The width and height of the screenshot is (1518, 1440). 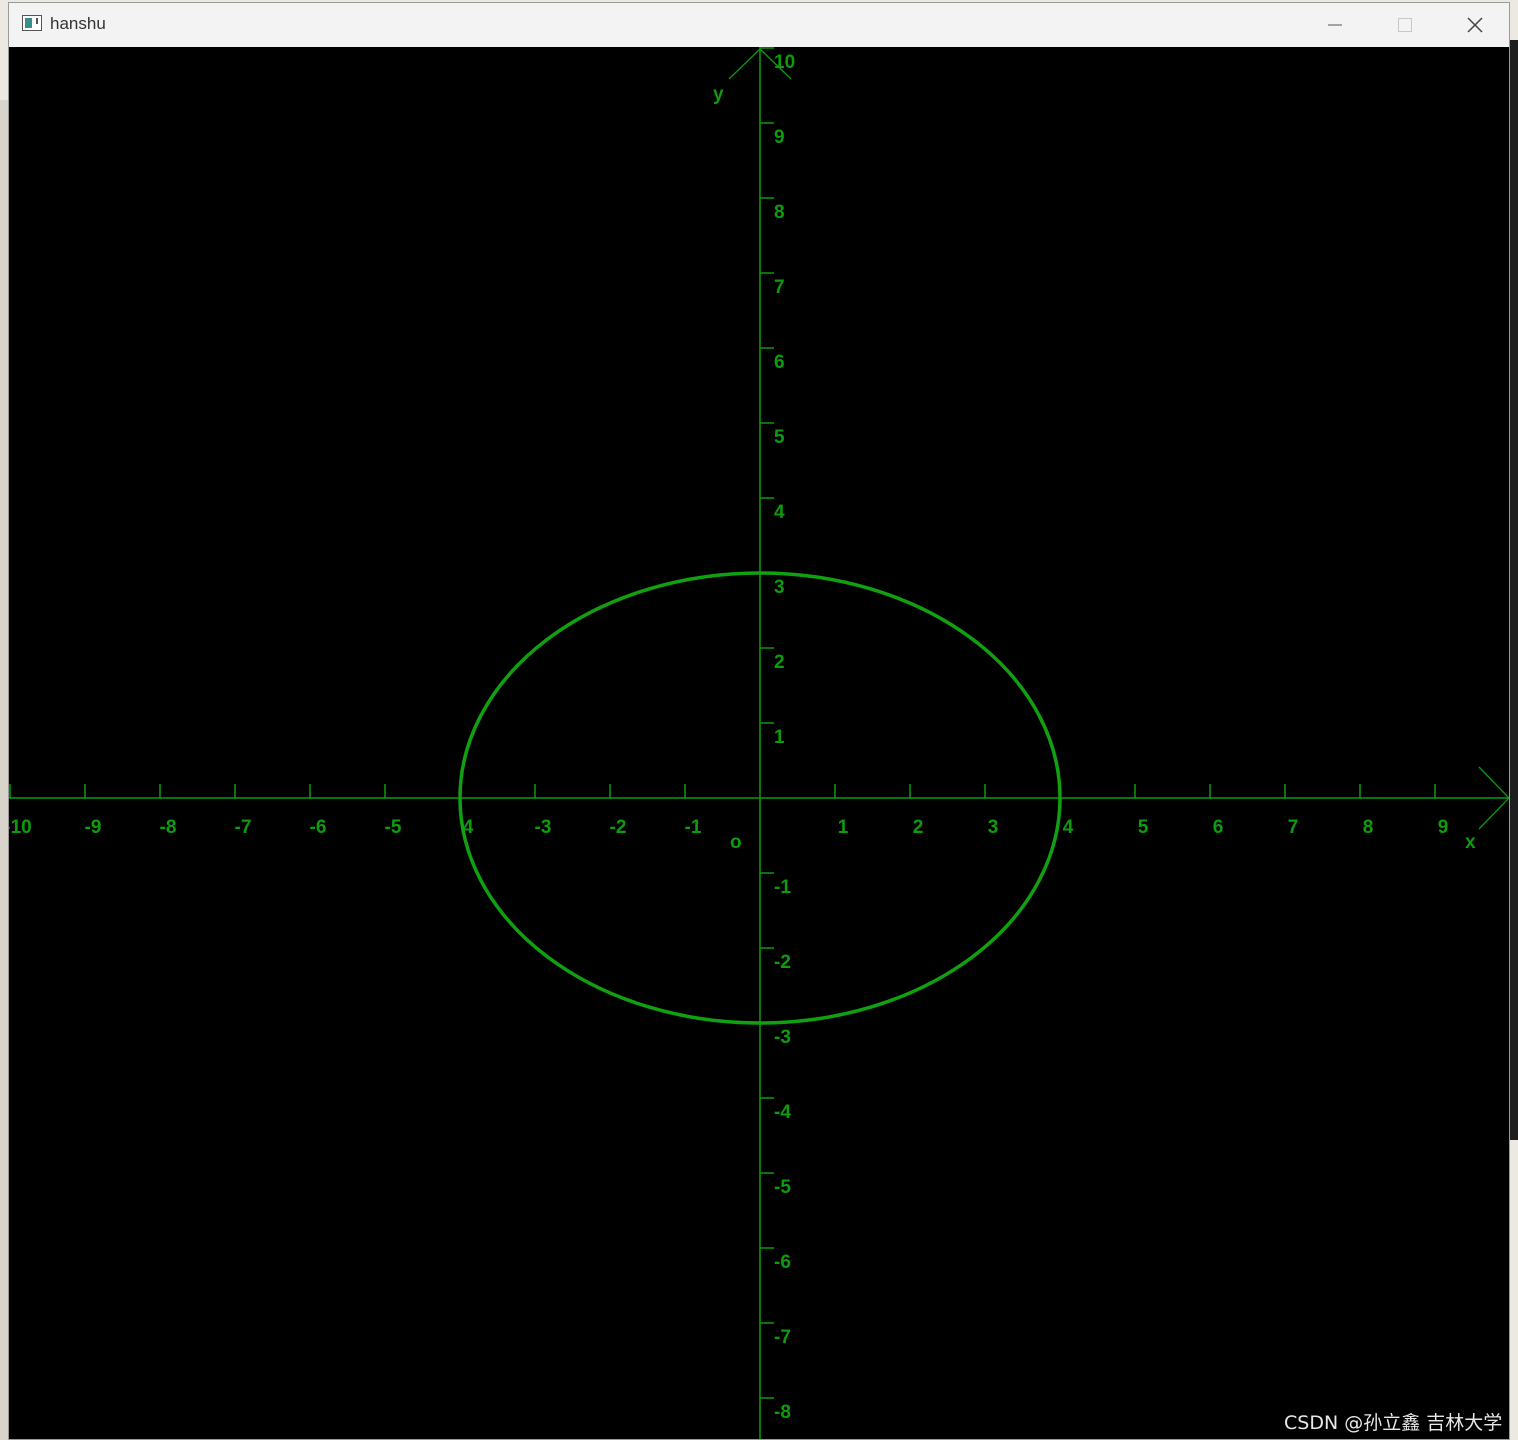 I want to click on title-bar: hanshu, so click(x=759, y=25).